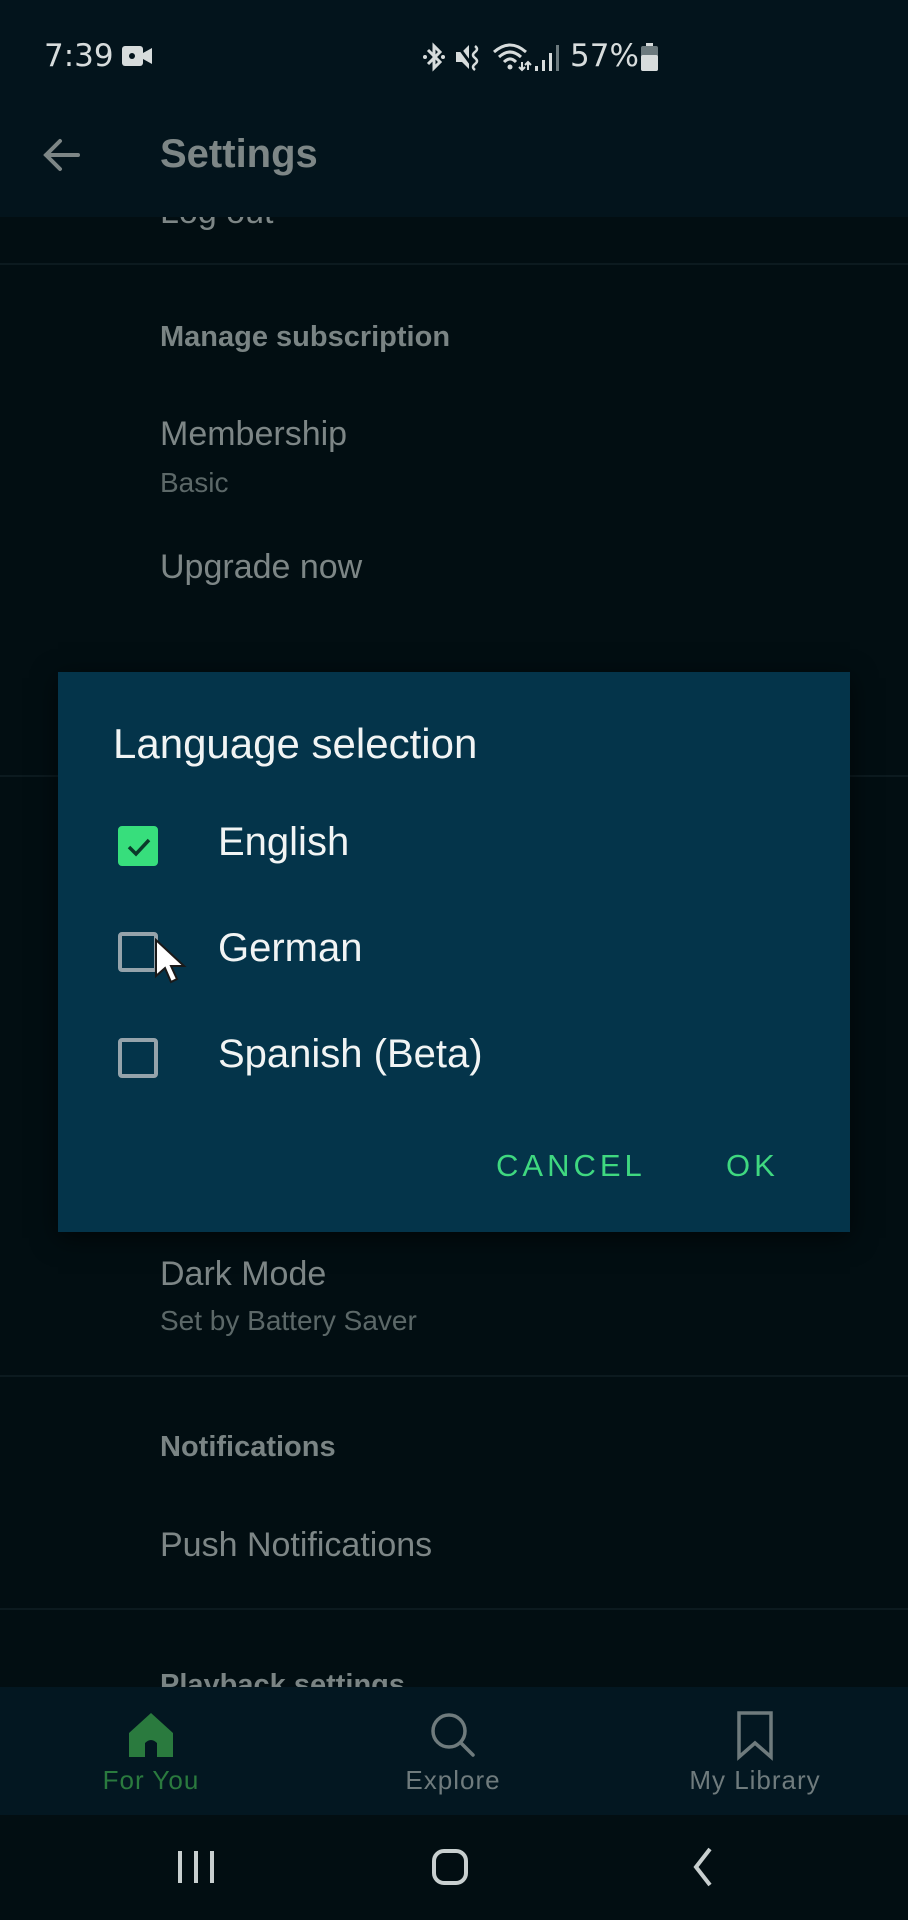 This screenshot has height=1920, width=908. I want to click on dark-mode-item-title: Dark Mode, so click(243, 1274).